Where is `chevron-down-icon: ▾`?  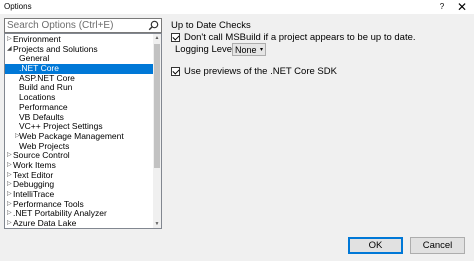 chevron-down-icon: ▾ is located at coordinates (261, 50).